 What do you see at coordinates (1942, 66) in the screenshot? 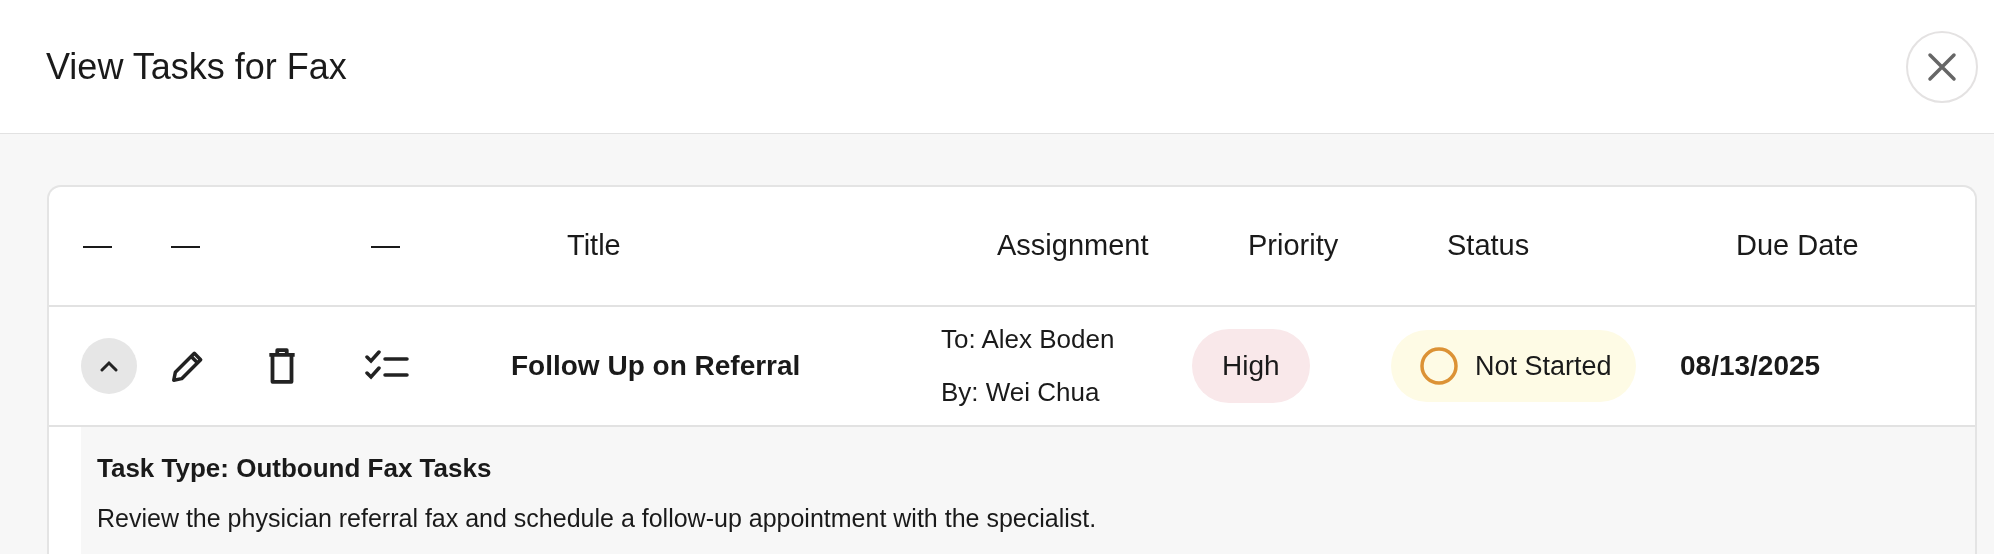
I see `close-icon` at bounding box center [1942, 66].